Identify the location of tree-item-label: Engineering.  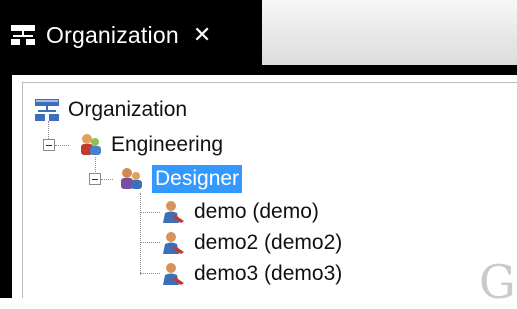
(167, 144).